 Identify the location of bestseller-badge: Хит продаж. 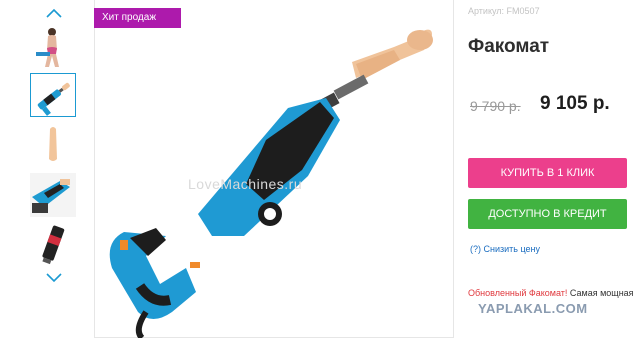
(137, 18).